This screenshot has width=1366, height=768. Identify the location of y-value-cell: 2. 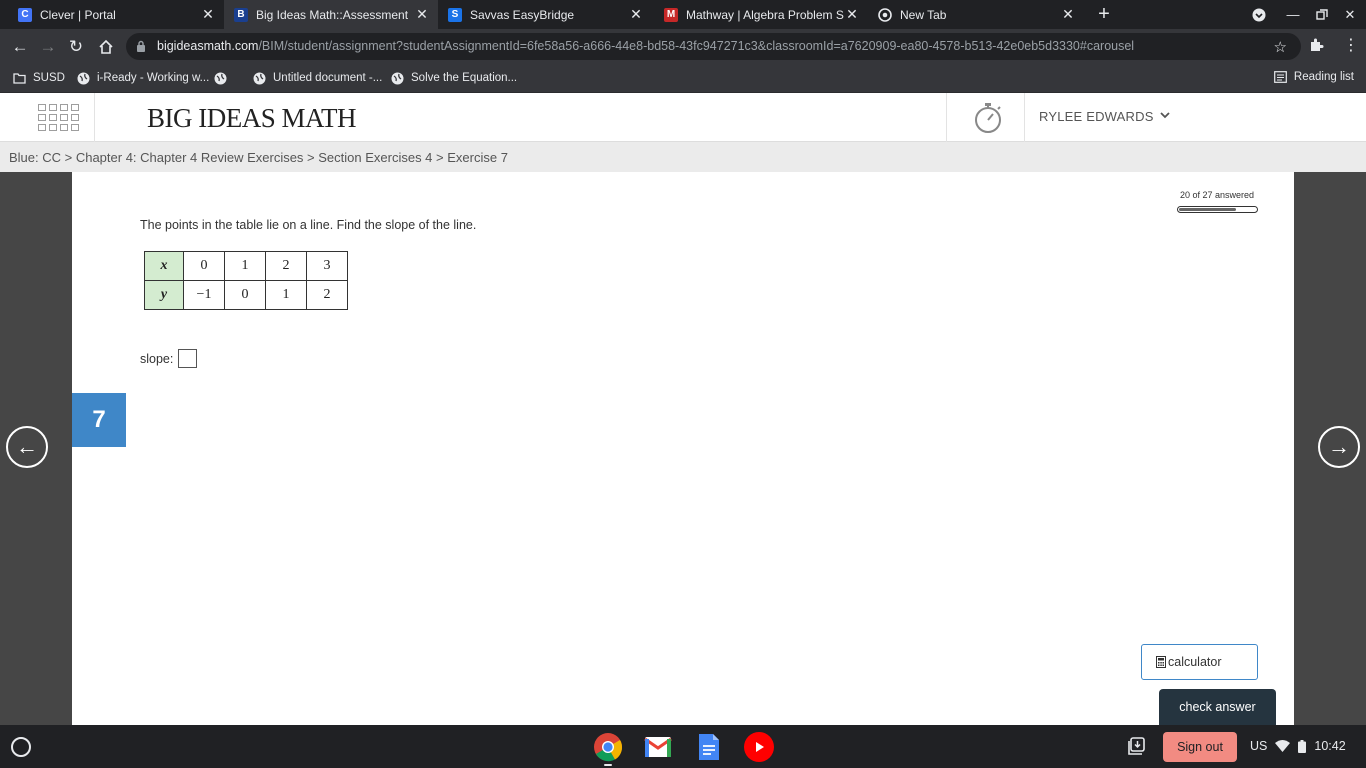
(327, 295).